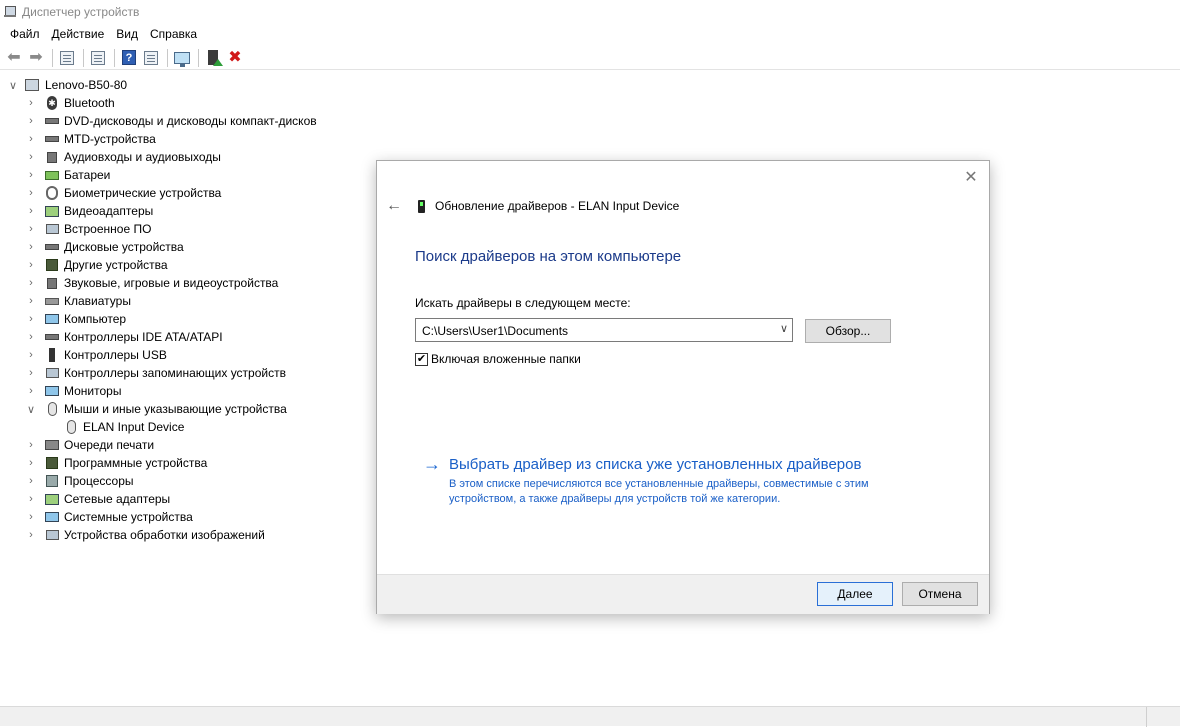 This screenshot has width=1180, height=727. I want to click on arrow-right-icon: →, so click(432, 464).